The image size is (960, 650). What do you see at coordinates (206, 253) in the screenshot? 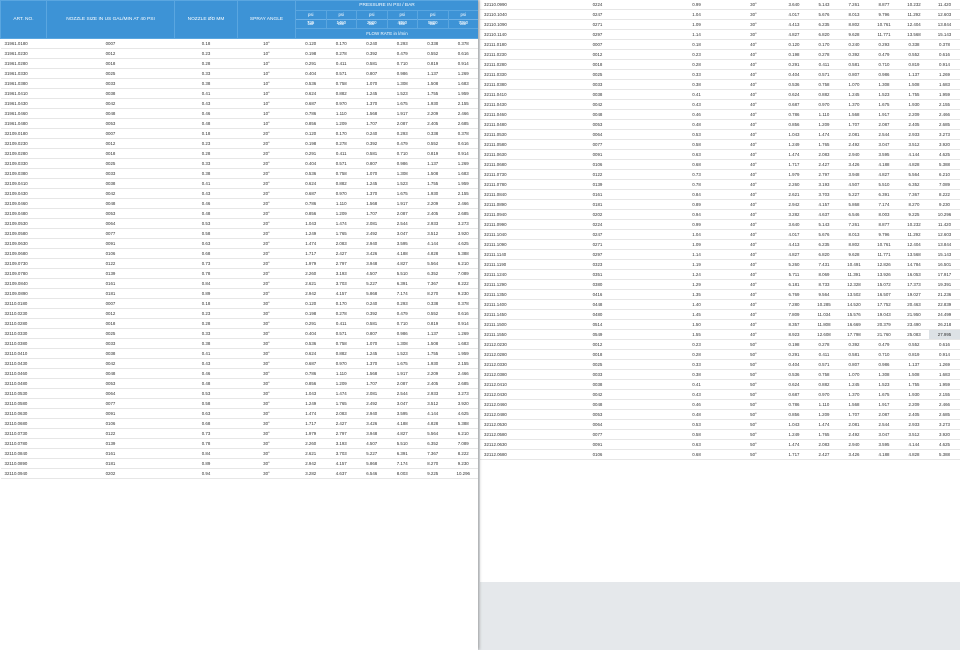
I see `nozzle-diameter-cell: 0.68` at bounding box center [206, 253].